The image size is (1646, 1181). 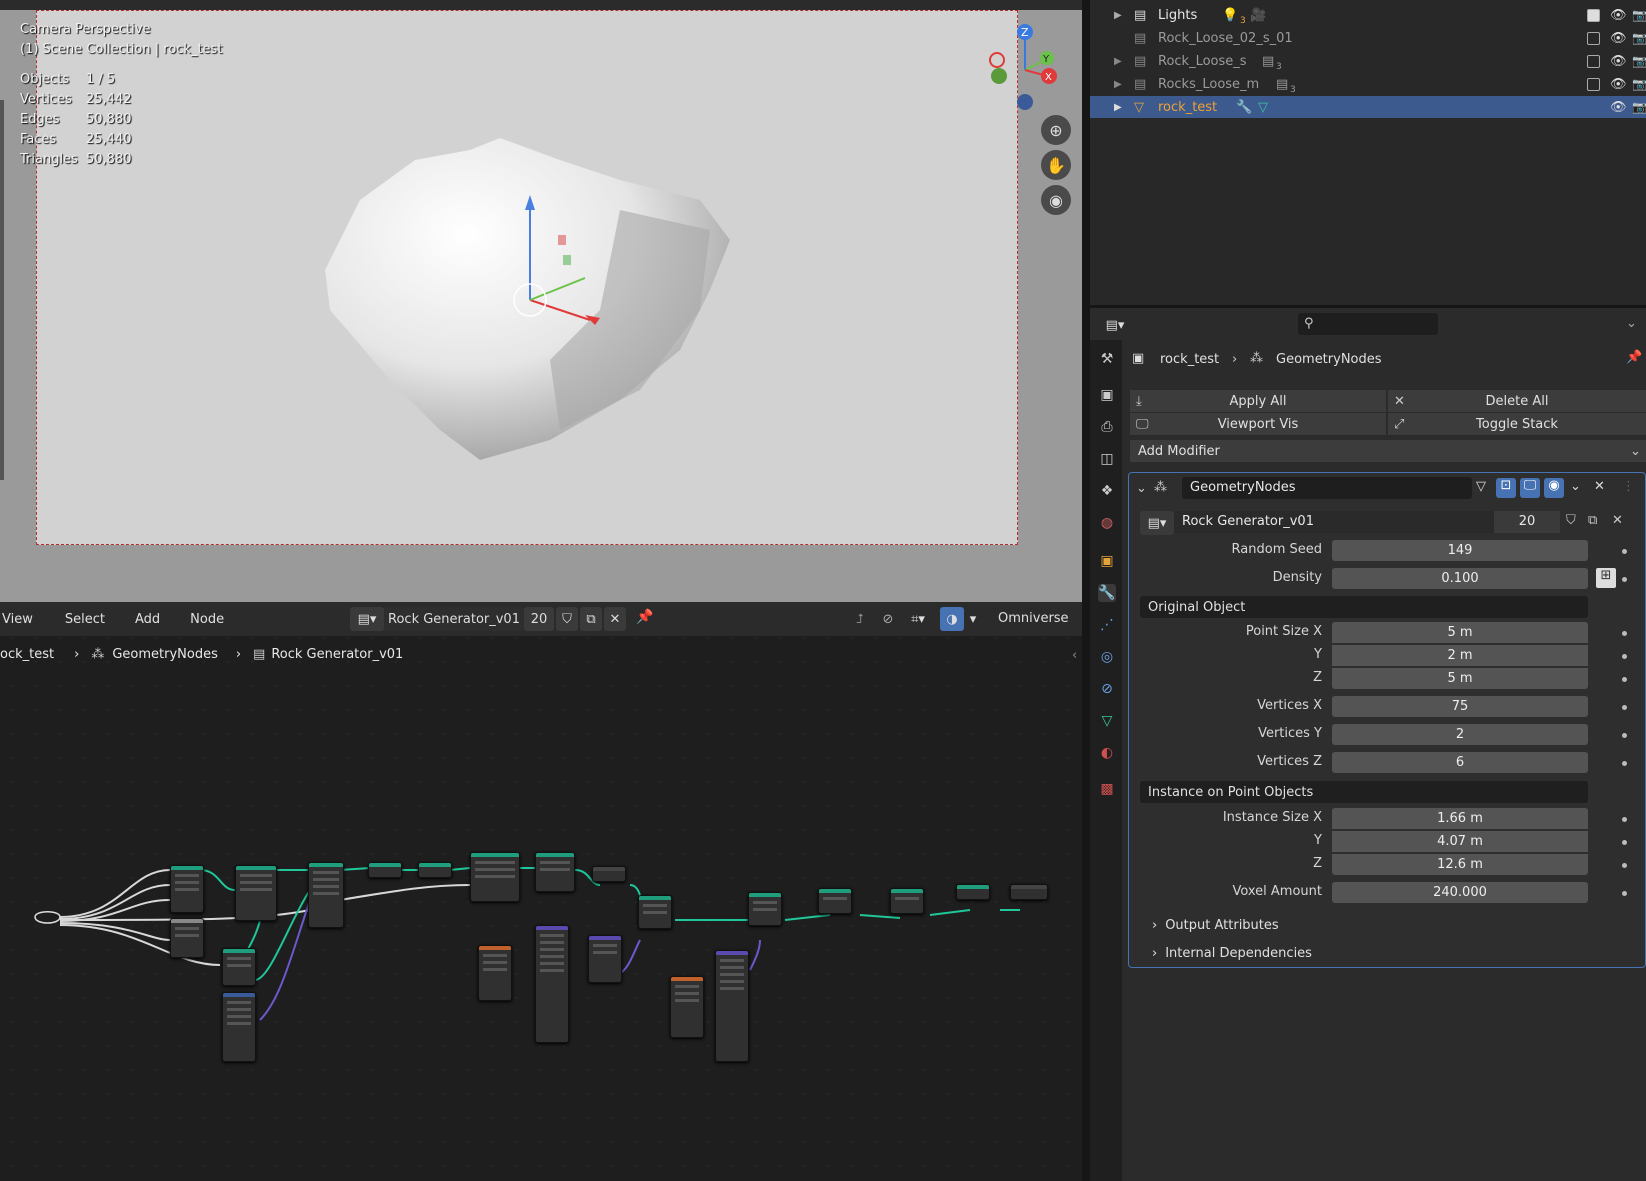 What do you see at coordinates (1460, 818) in the screenshot?
I see `instance-size-x-field: 1.66 m` at bounding box center [1460, 818].